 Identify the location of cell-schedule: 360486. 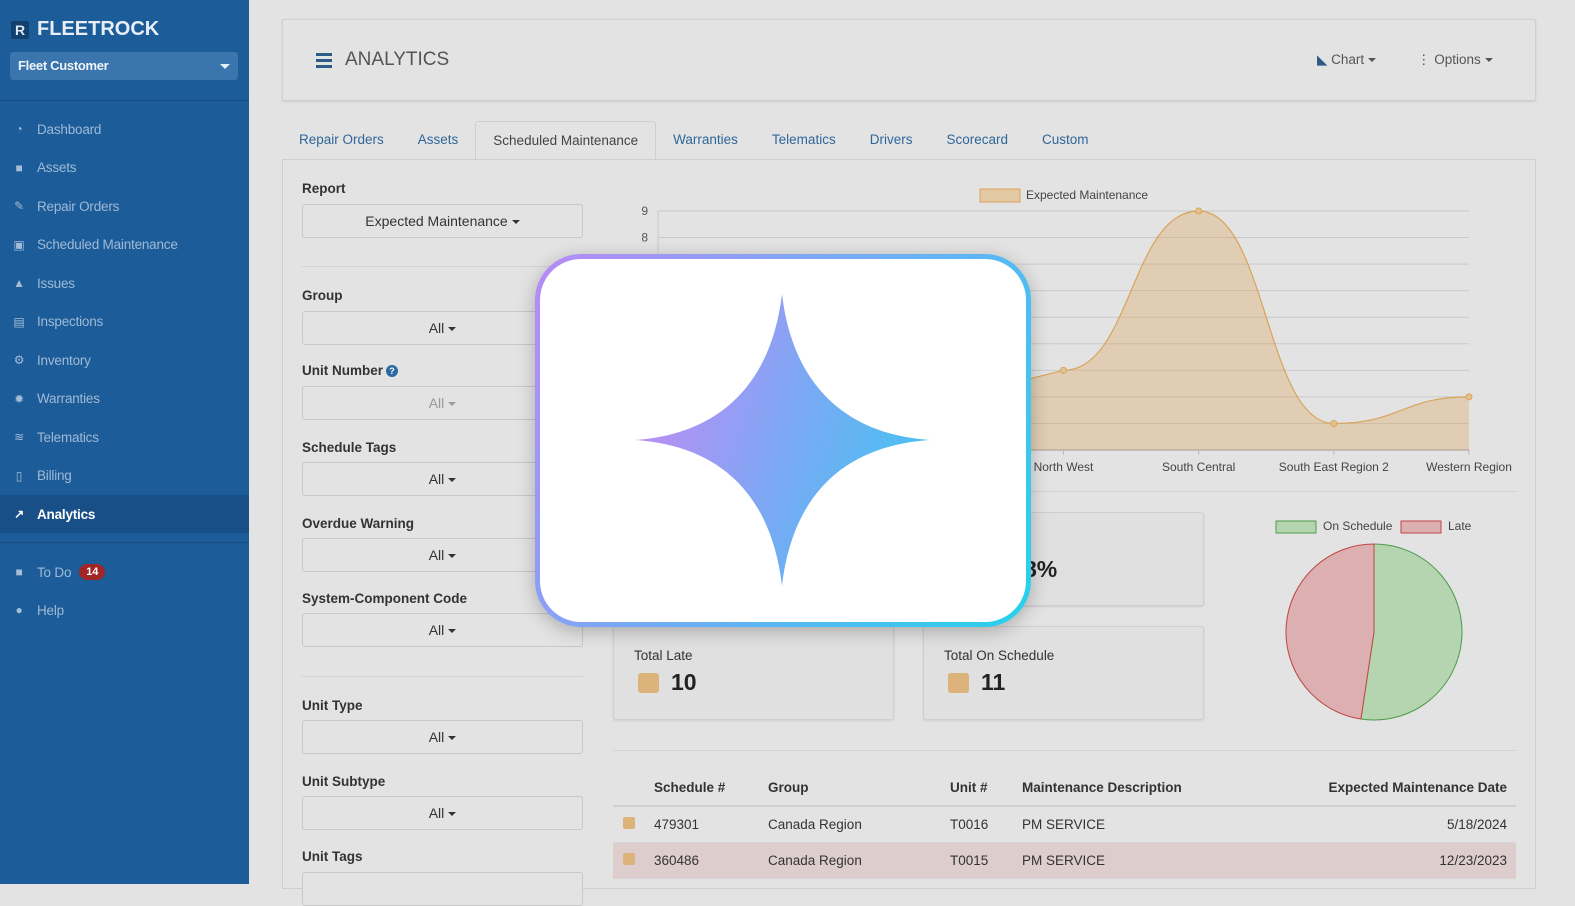
(711, 860).